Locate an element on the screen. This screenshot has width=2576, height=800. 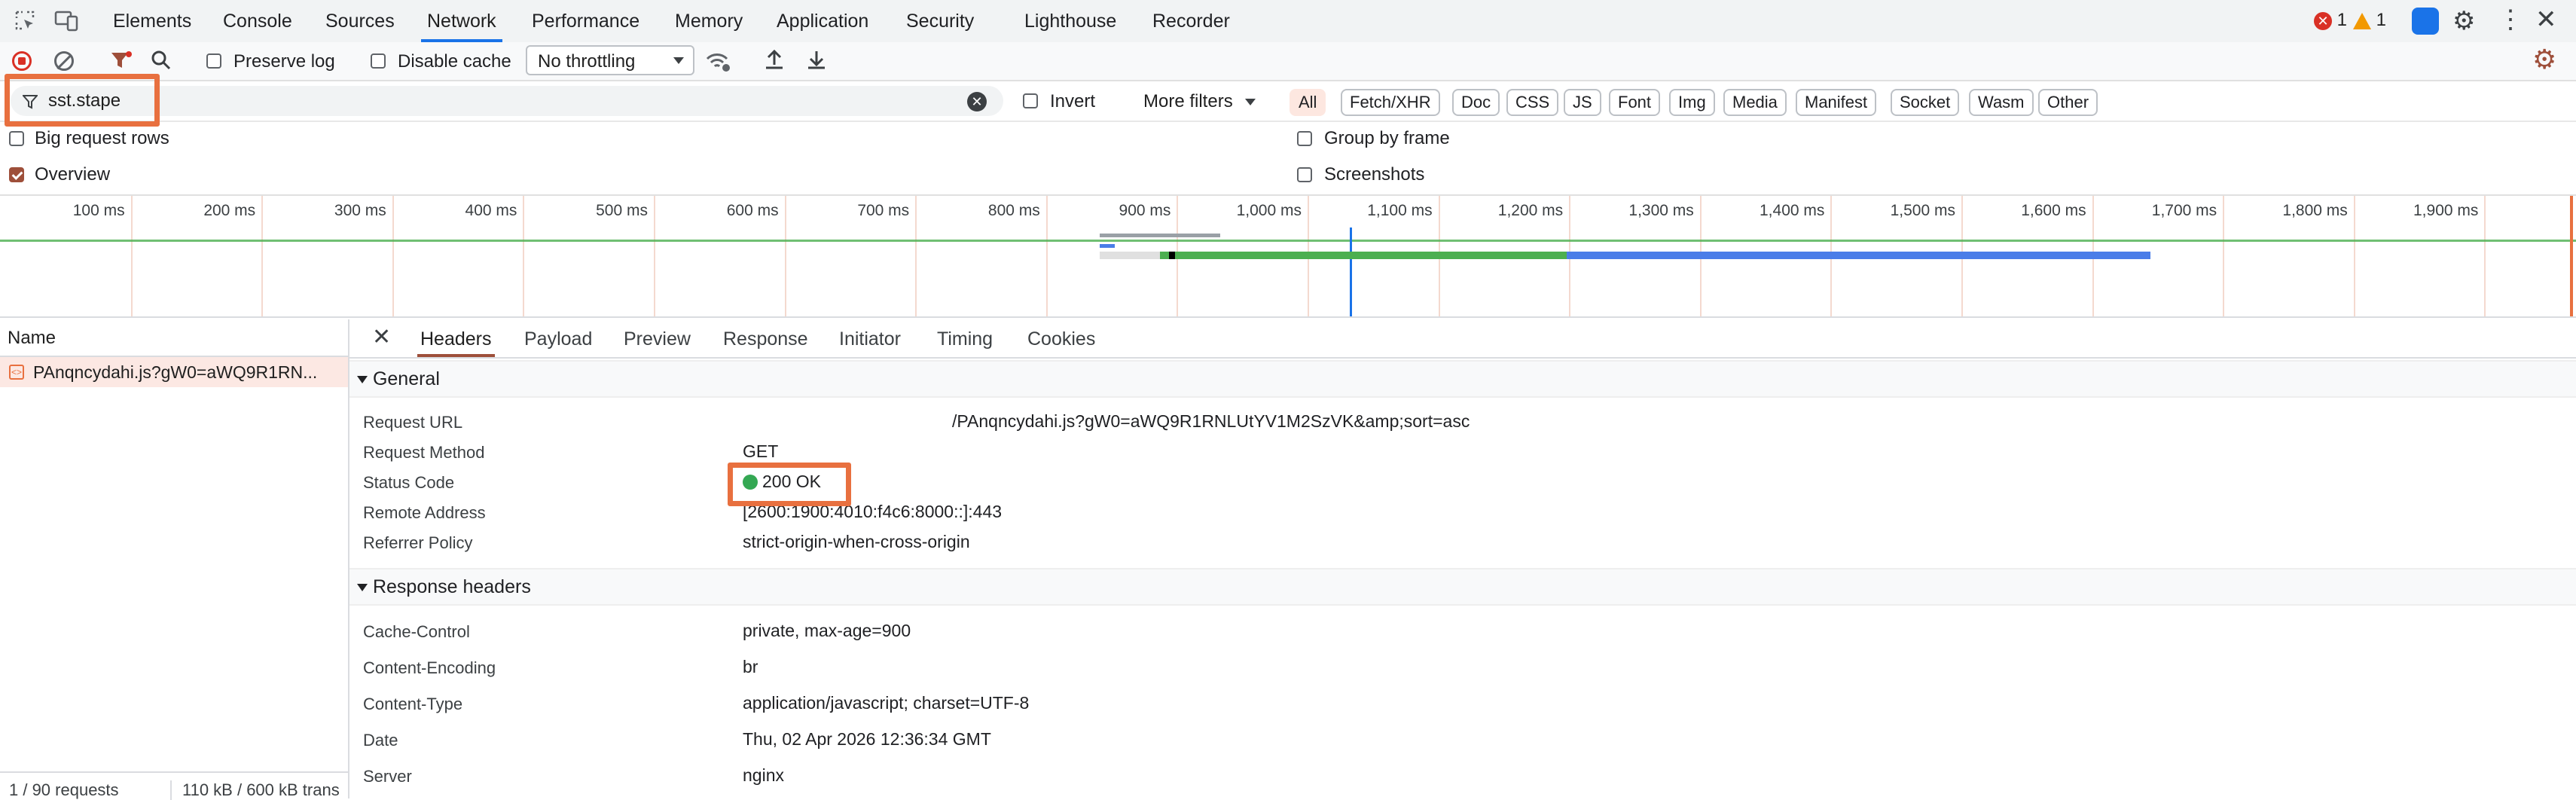
screenshots-checkbox is located at coordinates (1304, 174).